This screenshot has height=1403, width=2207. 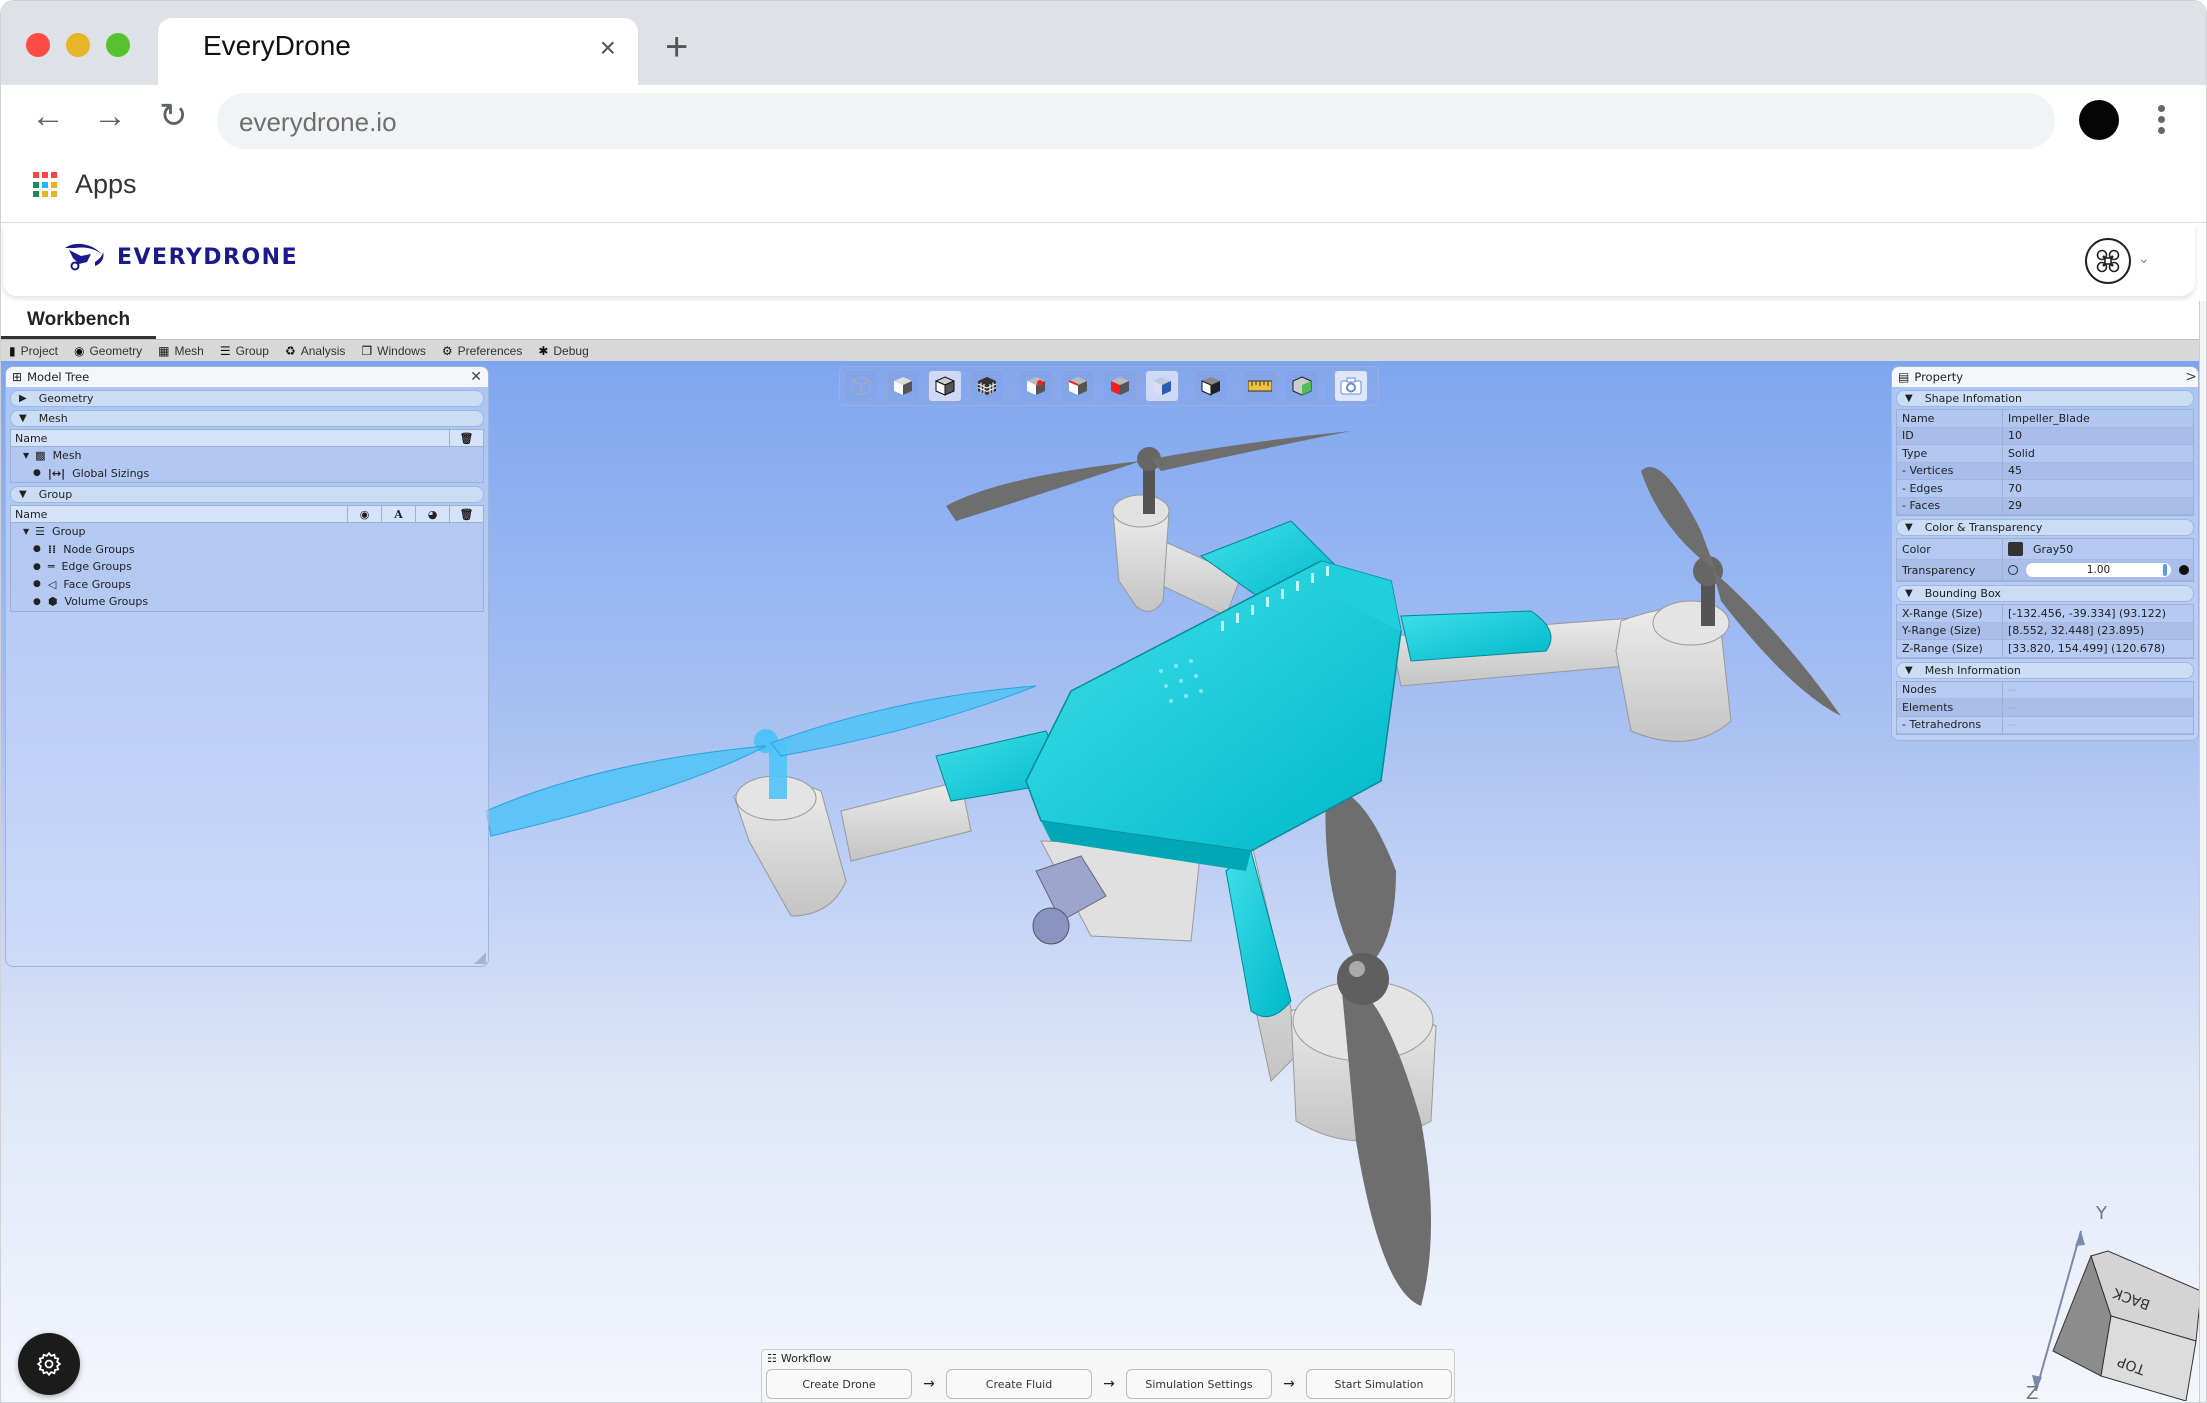 What do you see at coordinates (110, 116) in the screenshot?
I see `forward-button: →` at bounding box center [110, 116].